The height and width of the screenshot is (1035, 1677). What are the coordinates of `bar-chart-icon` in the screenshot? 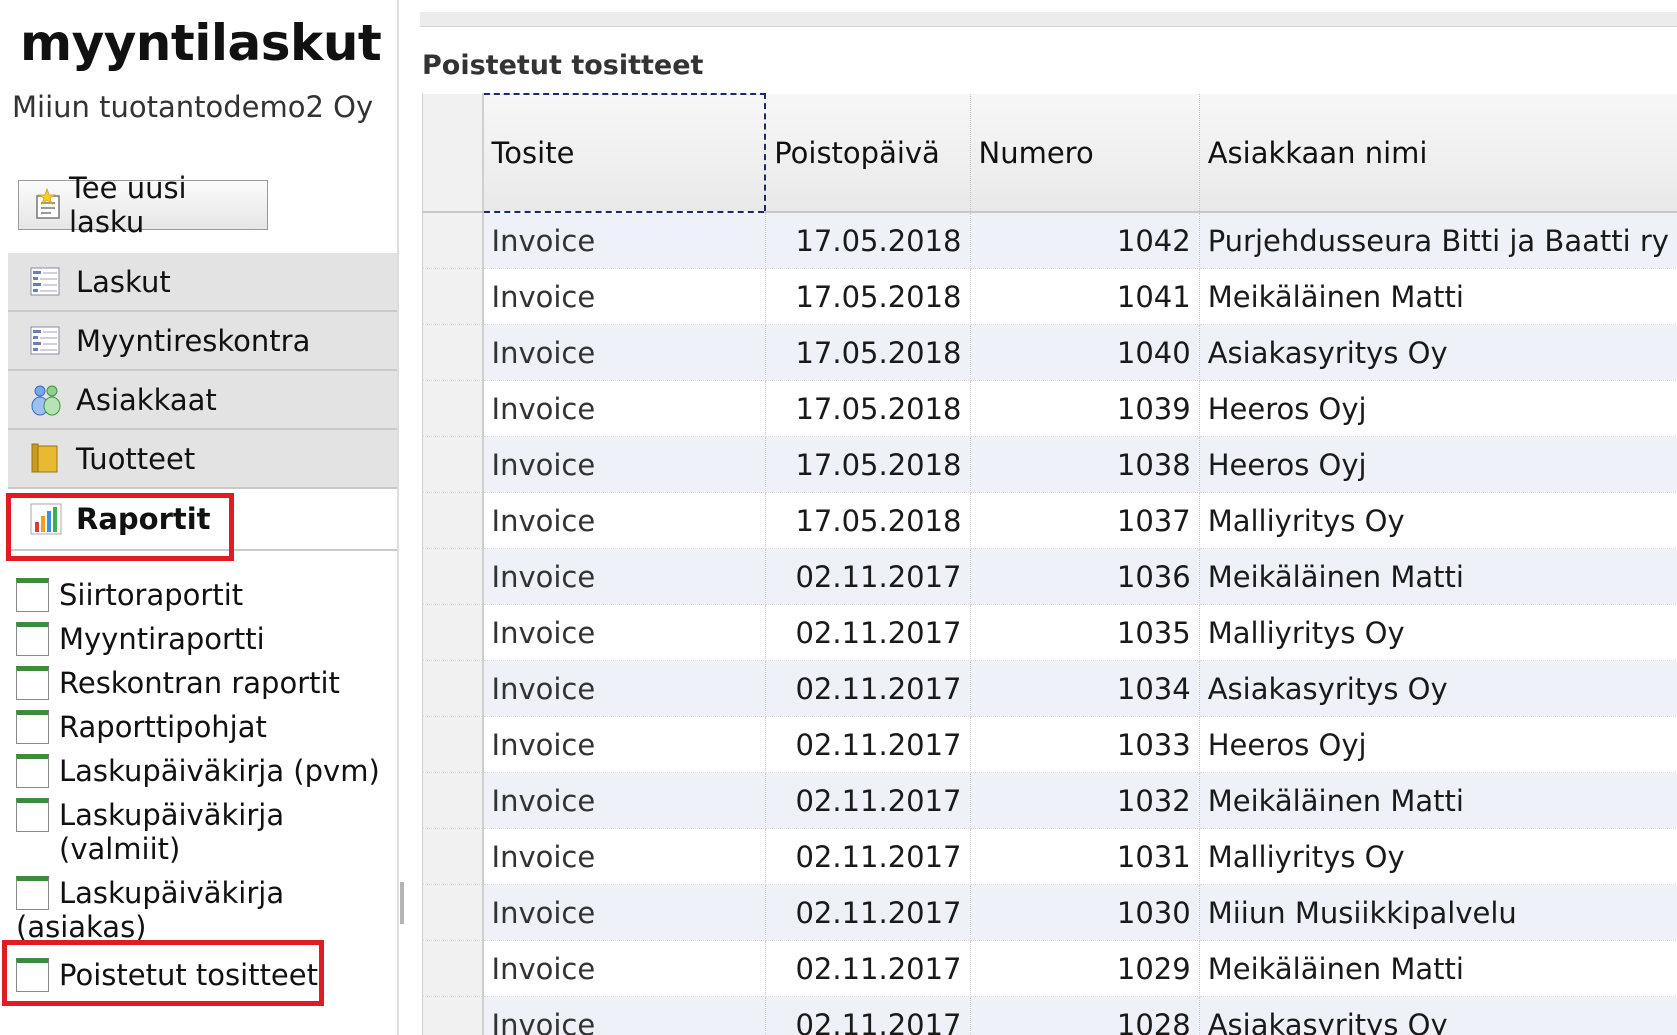 It's located at (46, 519).